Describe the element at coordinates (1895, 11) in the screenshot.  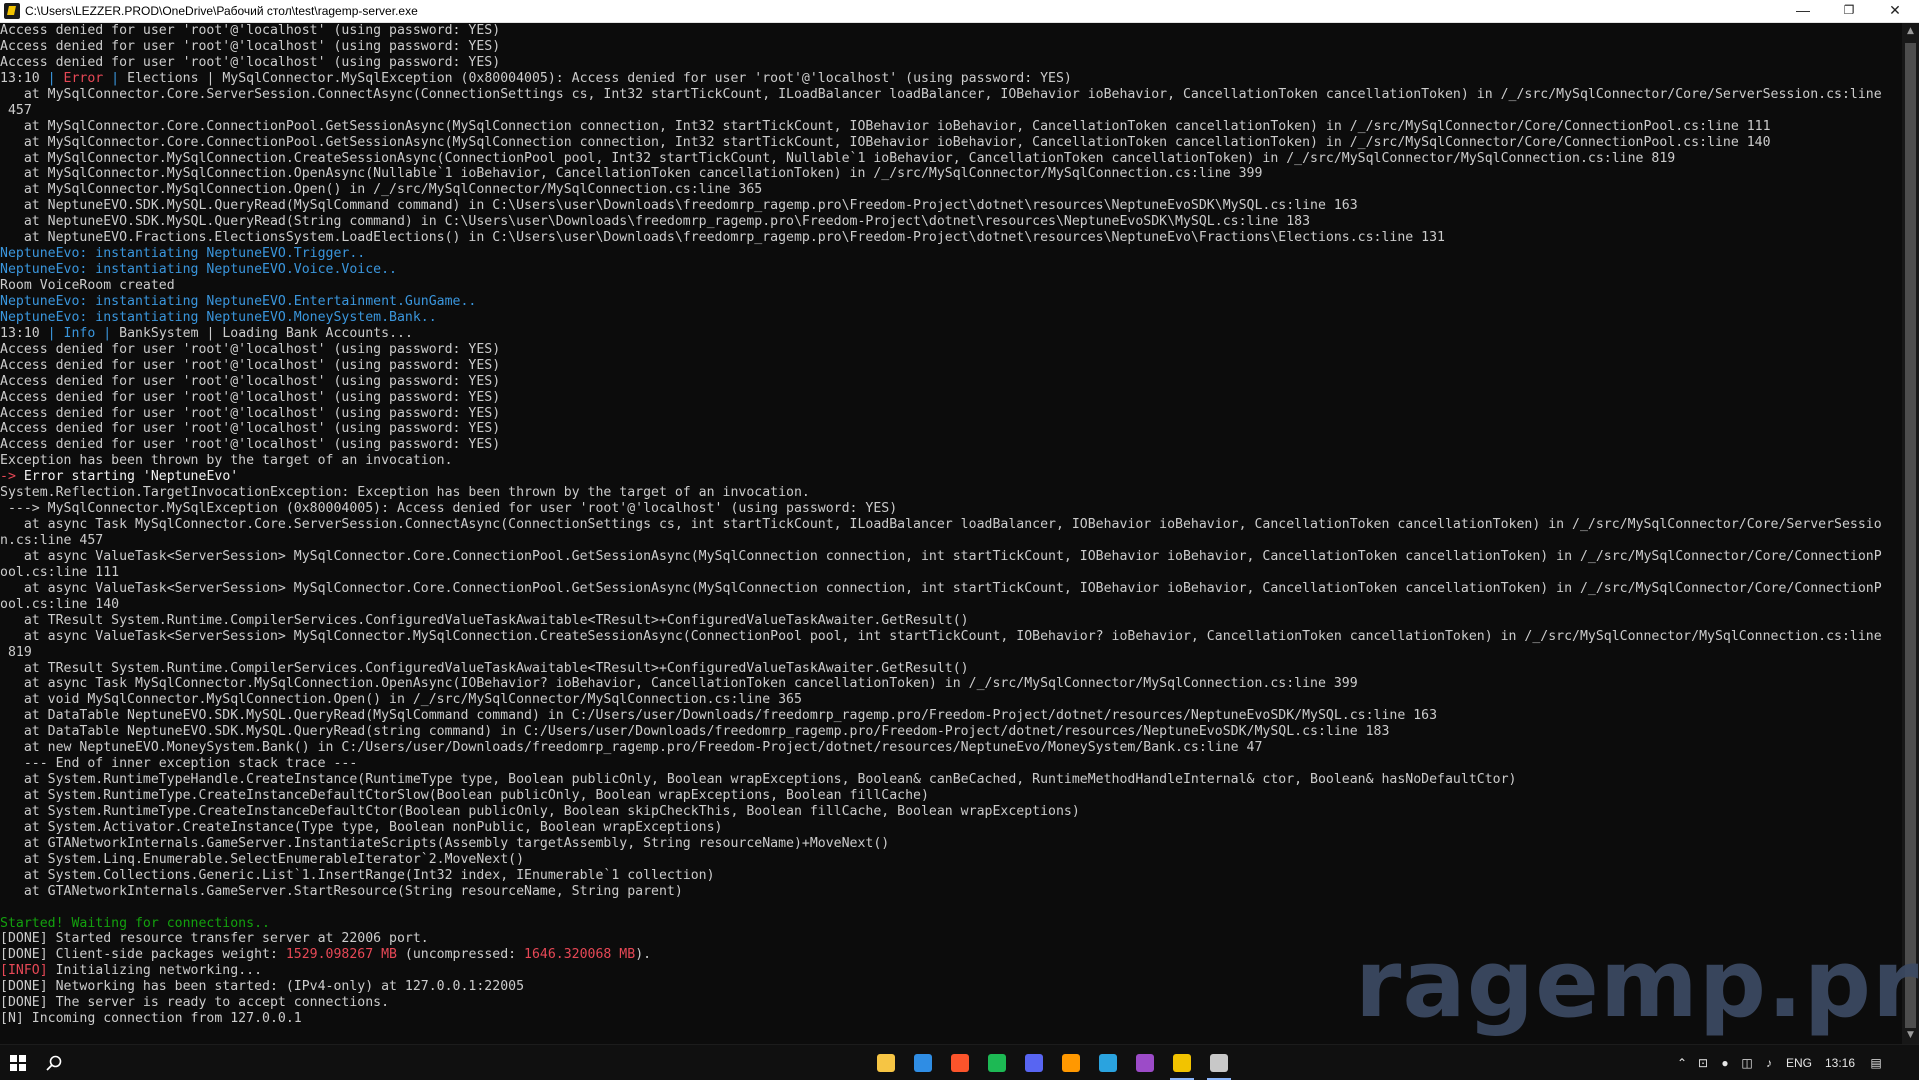
I see `close-button: ✕` at that location.